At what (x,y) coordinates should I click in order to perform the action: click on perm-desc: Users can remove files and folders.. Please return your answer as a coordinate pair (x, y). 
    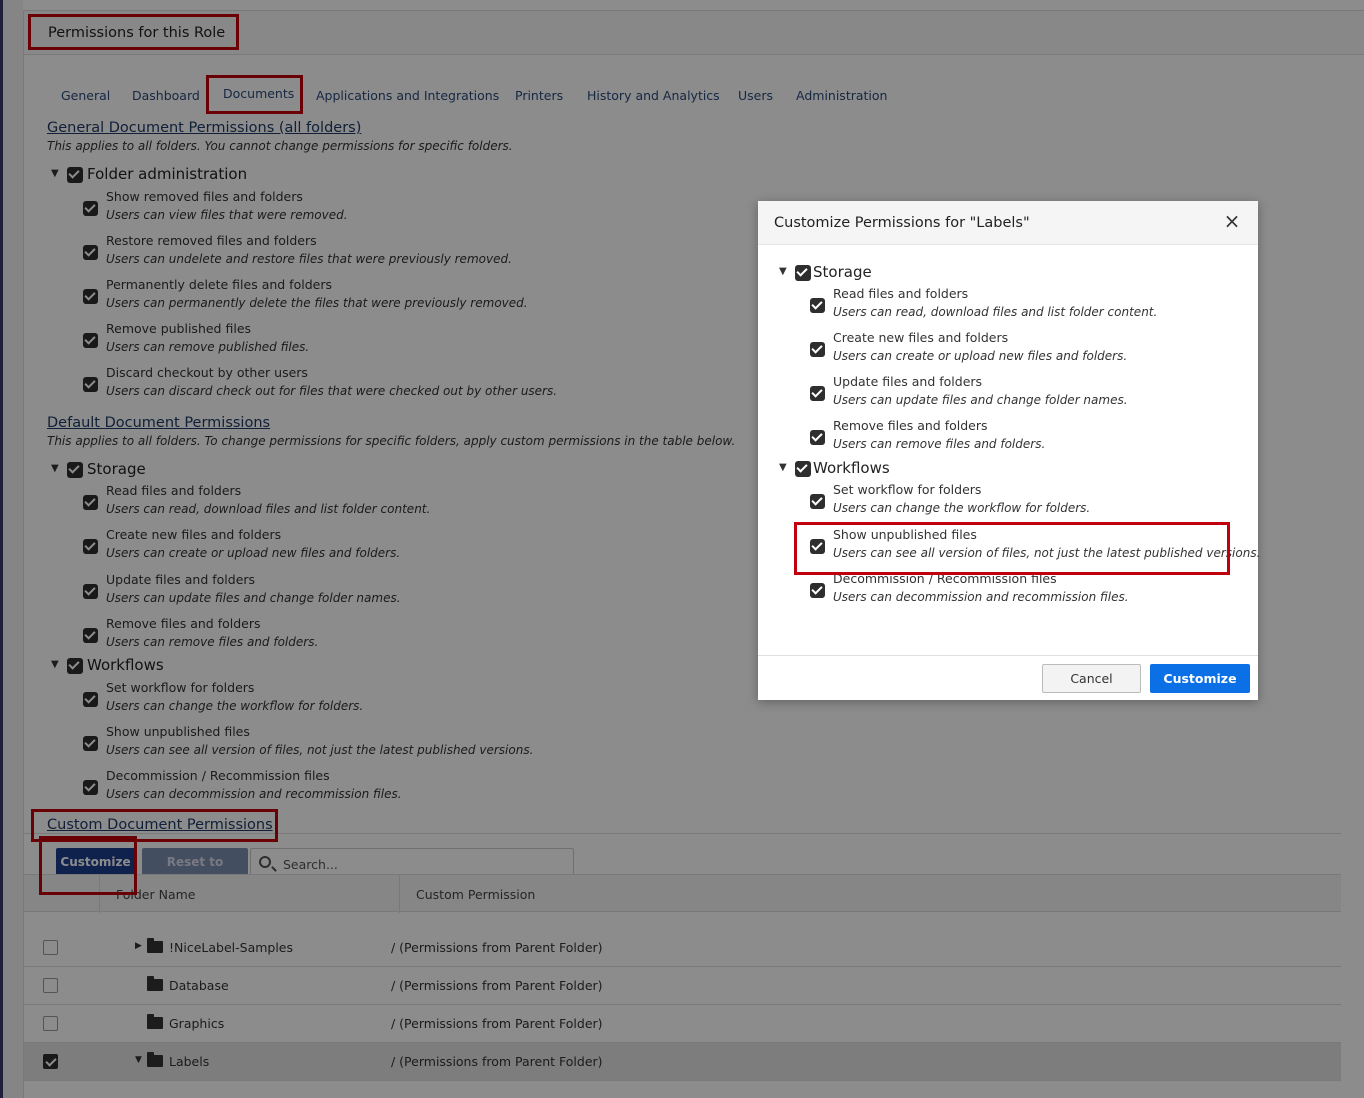
    Looking at the image, I should click on (939, 444).